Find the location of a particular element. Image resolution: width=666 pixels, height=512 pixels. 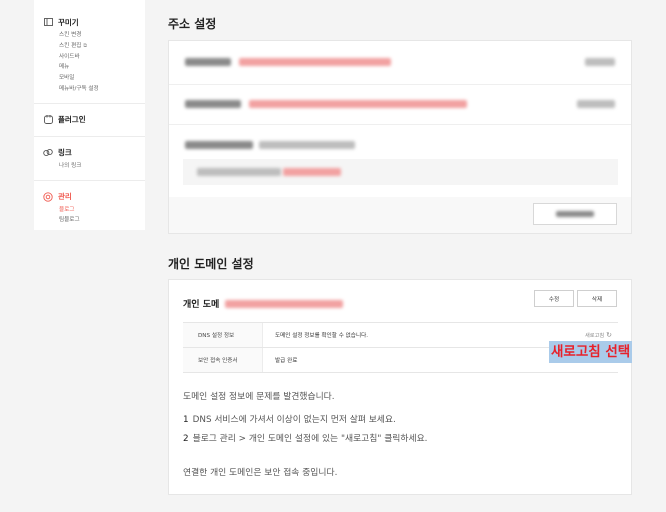

sidebar-item-skin-edit: 스킨 편집 ⧉ is located at coordinates (94, 46).